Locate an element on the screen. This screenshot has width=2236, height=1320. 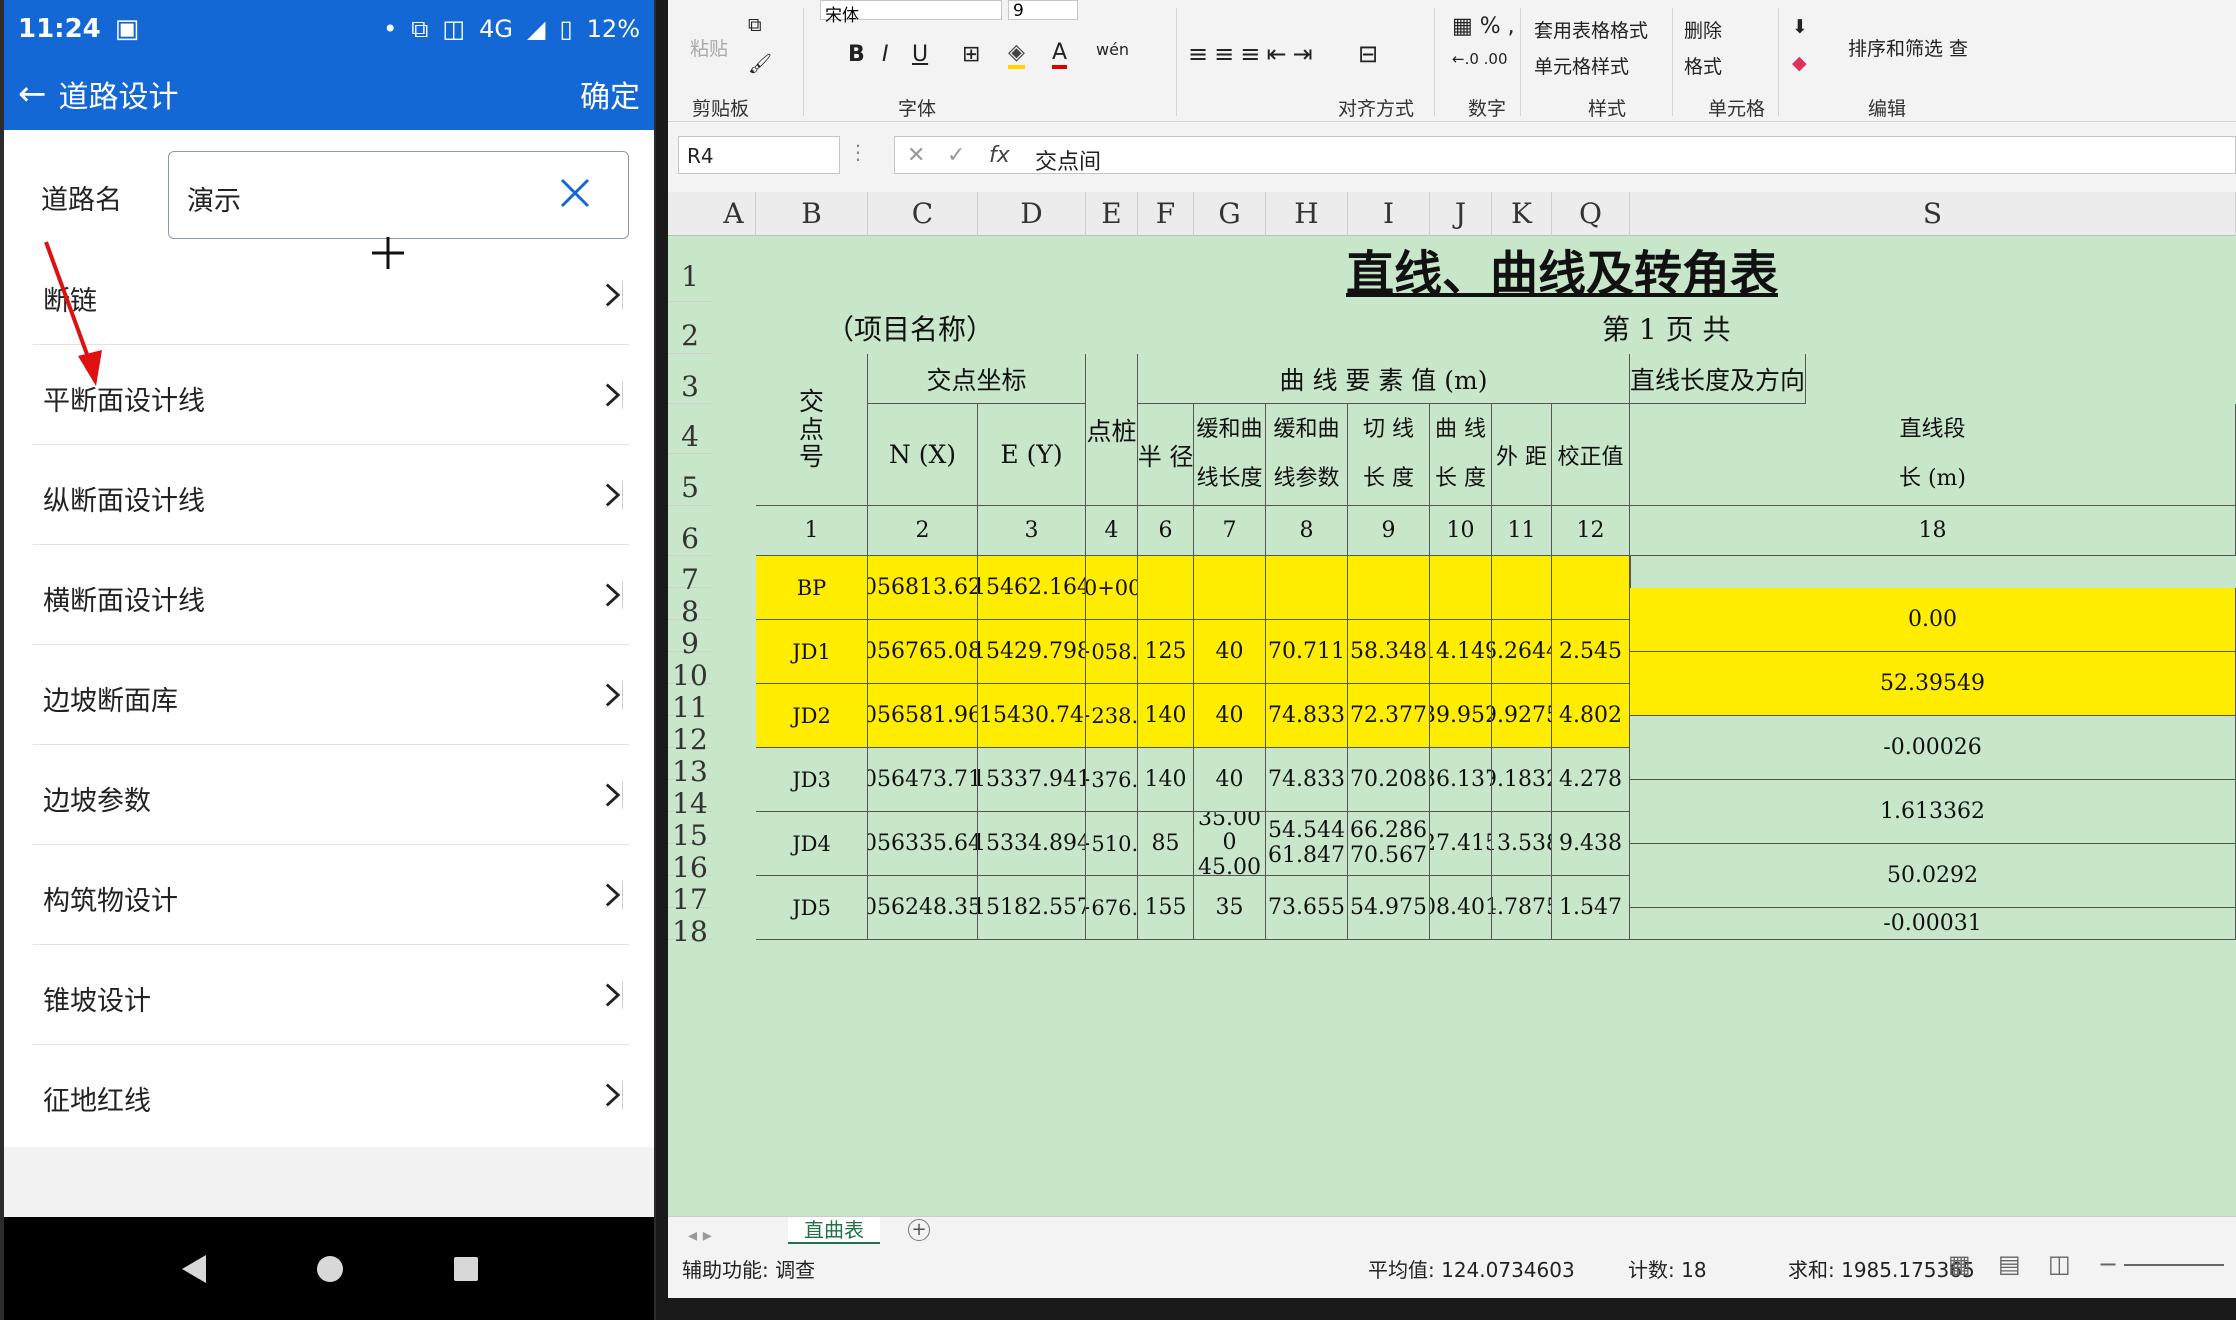
row-header-10: 10 is located at coordinates (690, 672).